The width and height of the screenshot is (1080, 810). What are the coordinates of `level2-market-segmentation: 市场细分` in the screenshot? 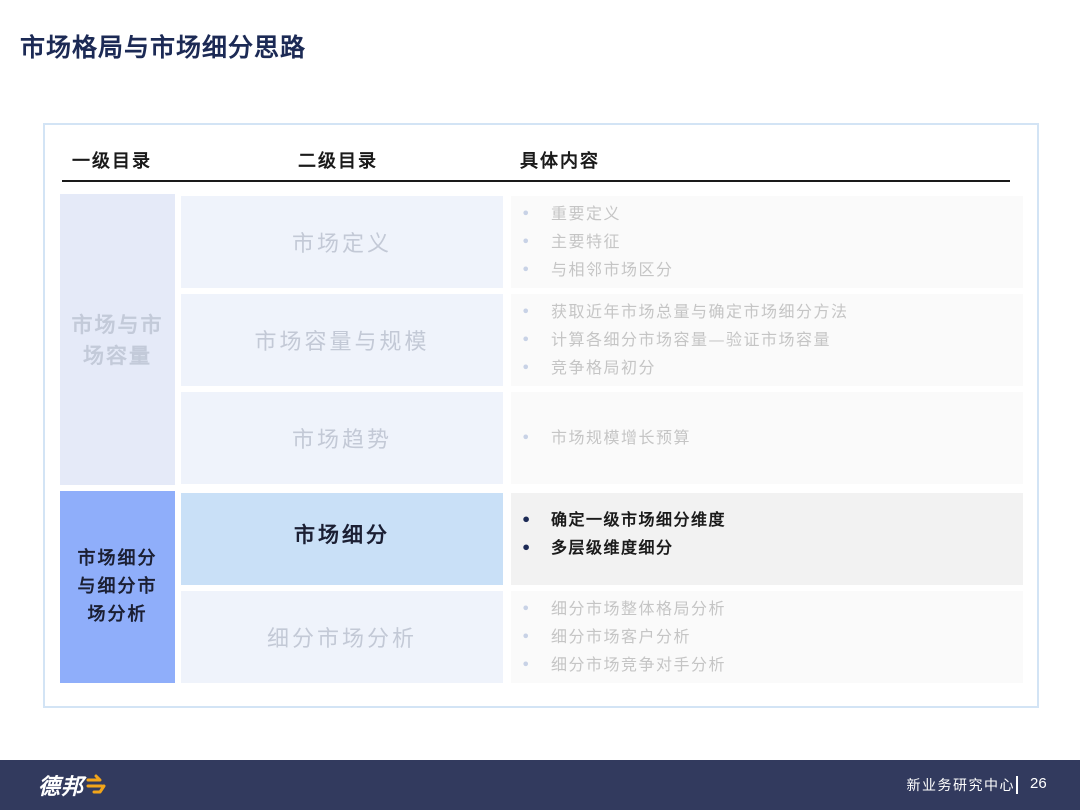 It's located at (342, 539).